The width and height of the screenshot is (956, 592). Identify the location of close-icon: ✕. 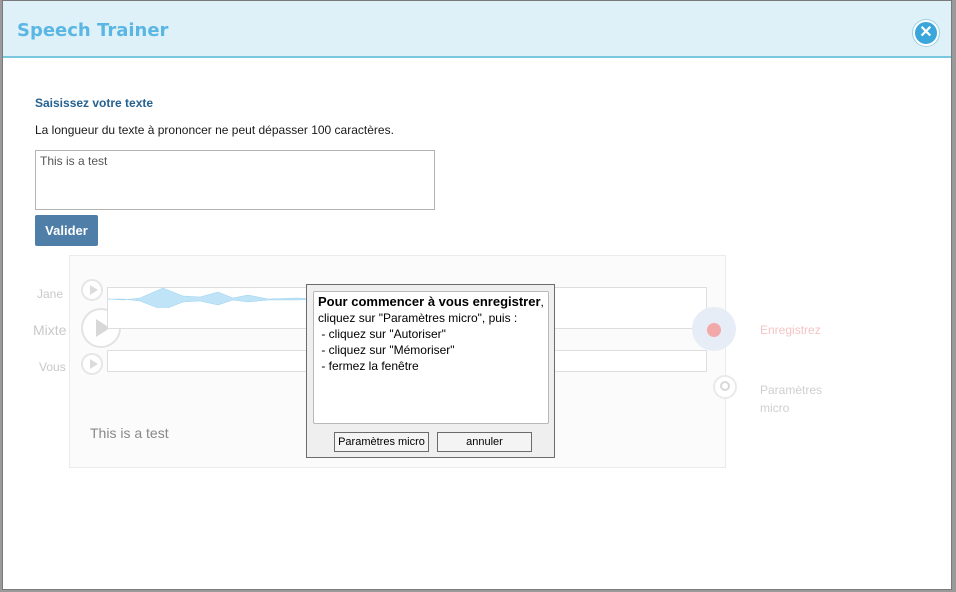
(926, 33).